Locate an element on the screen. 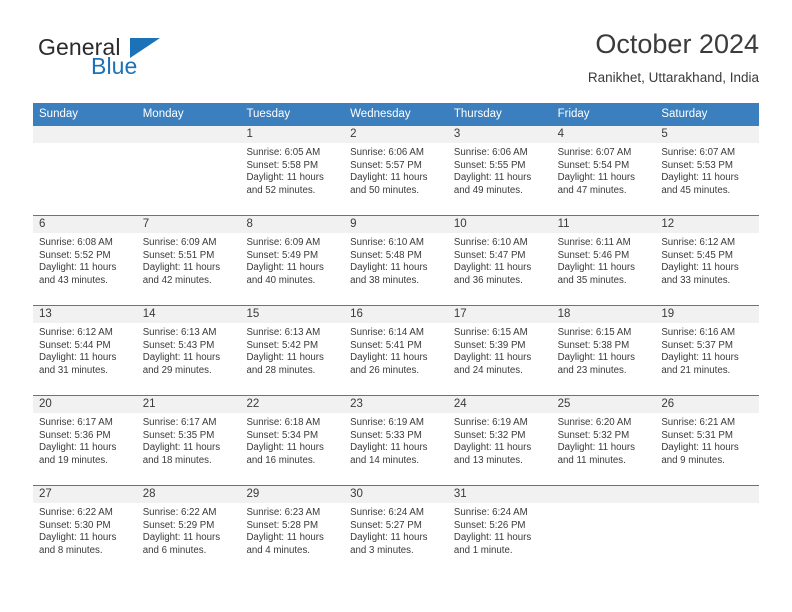 The width and height of the screenshot is (792, 612). sunset-text: Sunset: 5:45 PM is located at coordinates (697, 255).